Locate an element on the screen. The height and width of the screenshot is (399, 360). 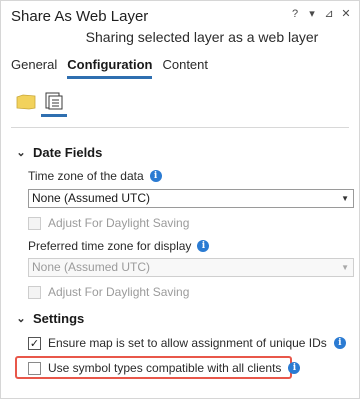
tab-general: General is located at coordinates (34, 68).